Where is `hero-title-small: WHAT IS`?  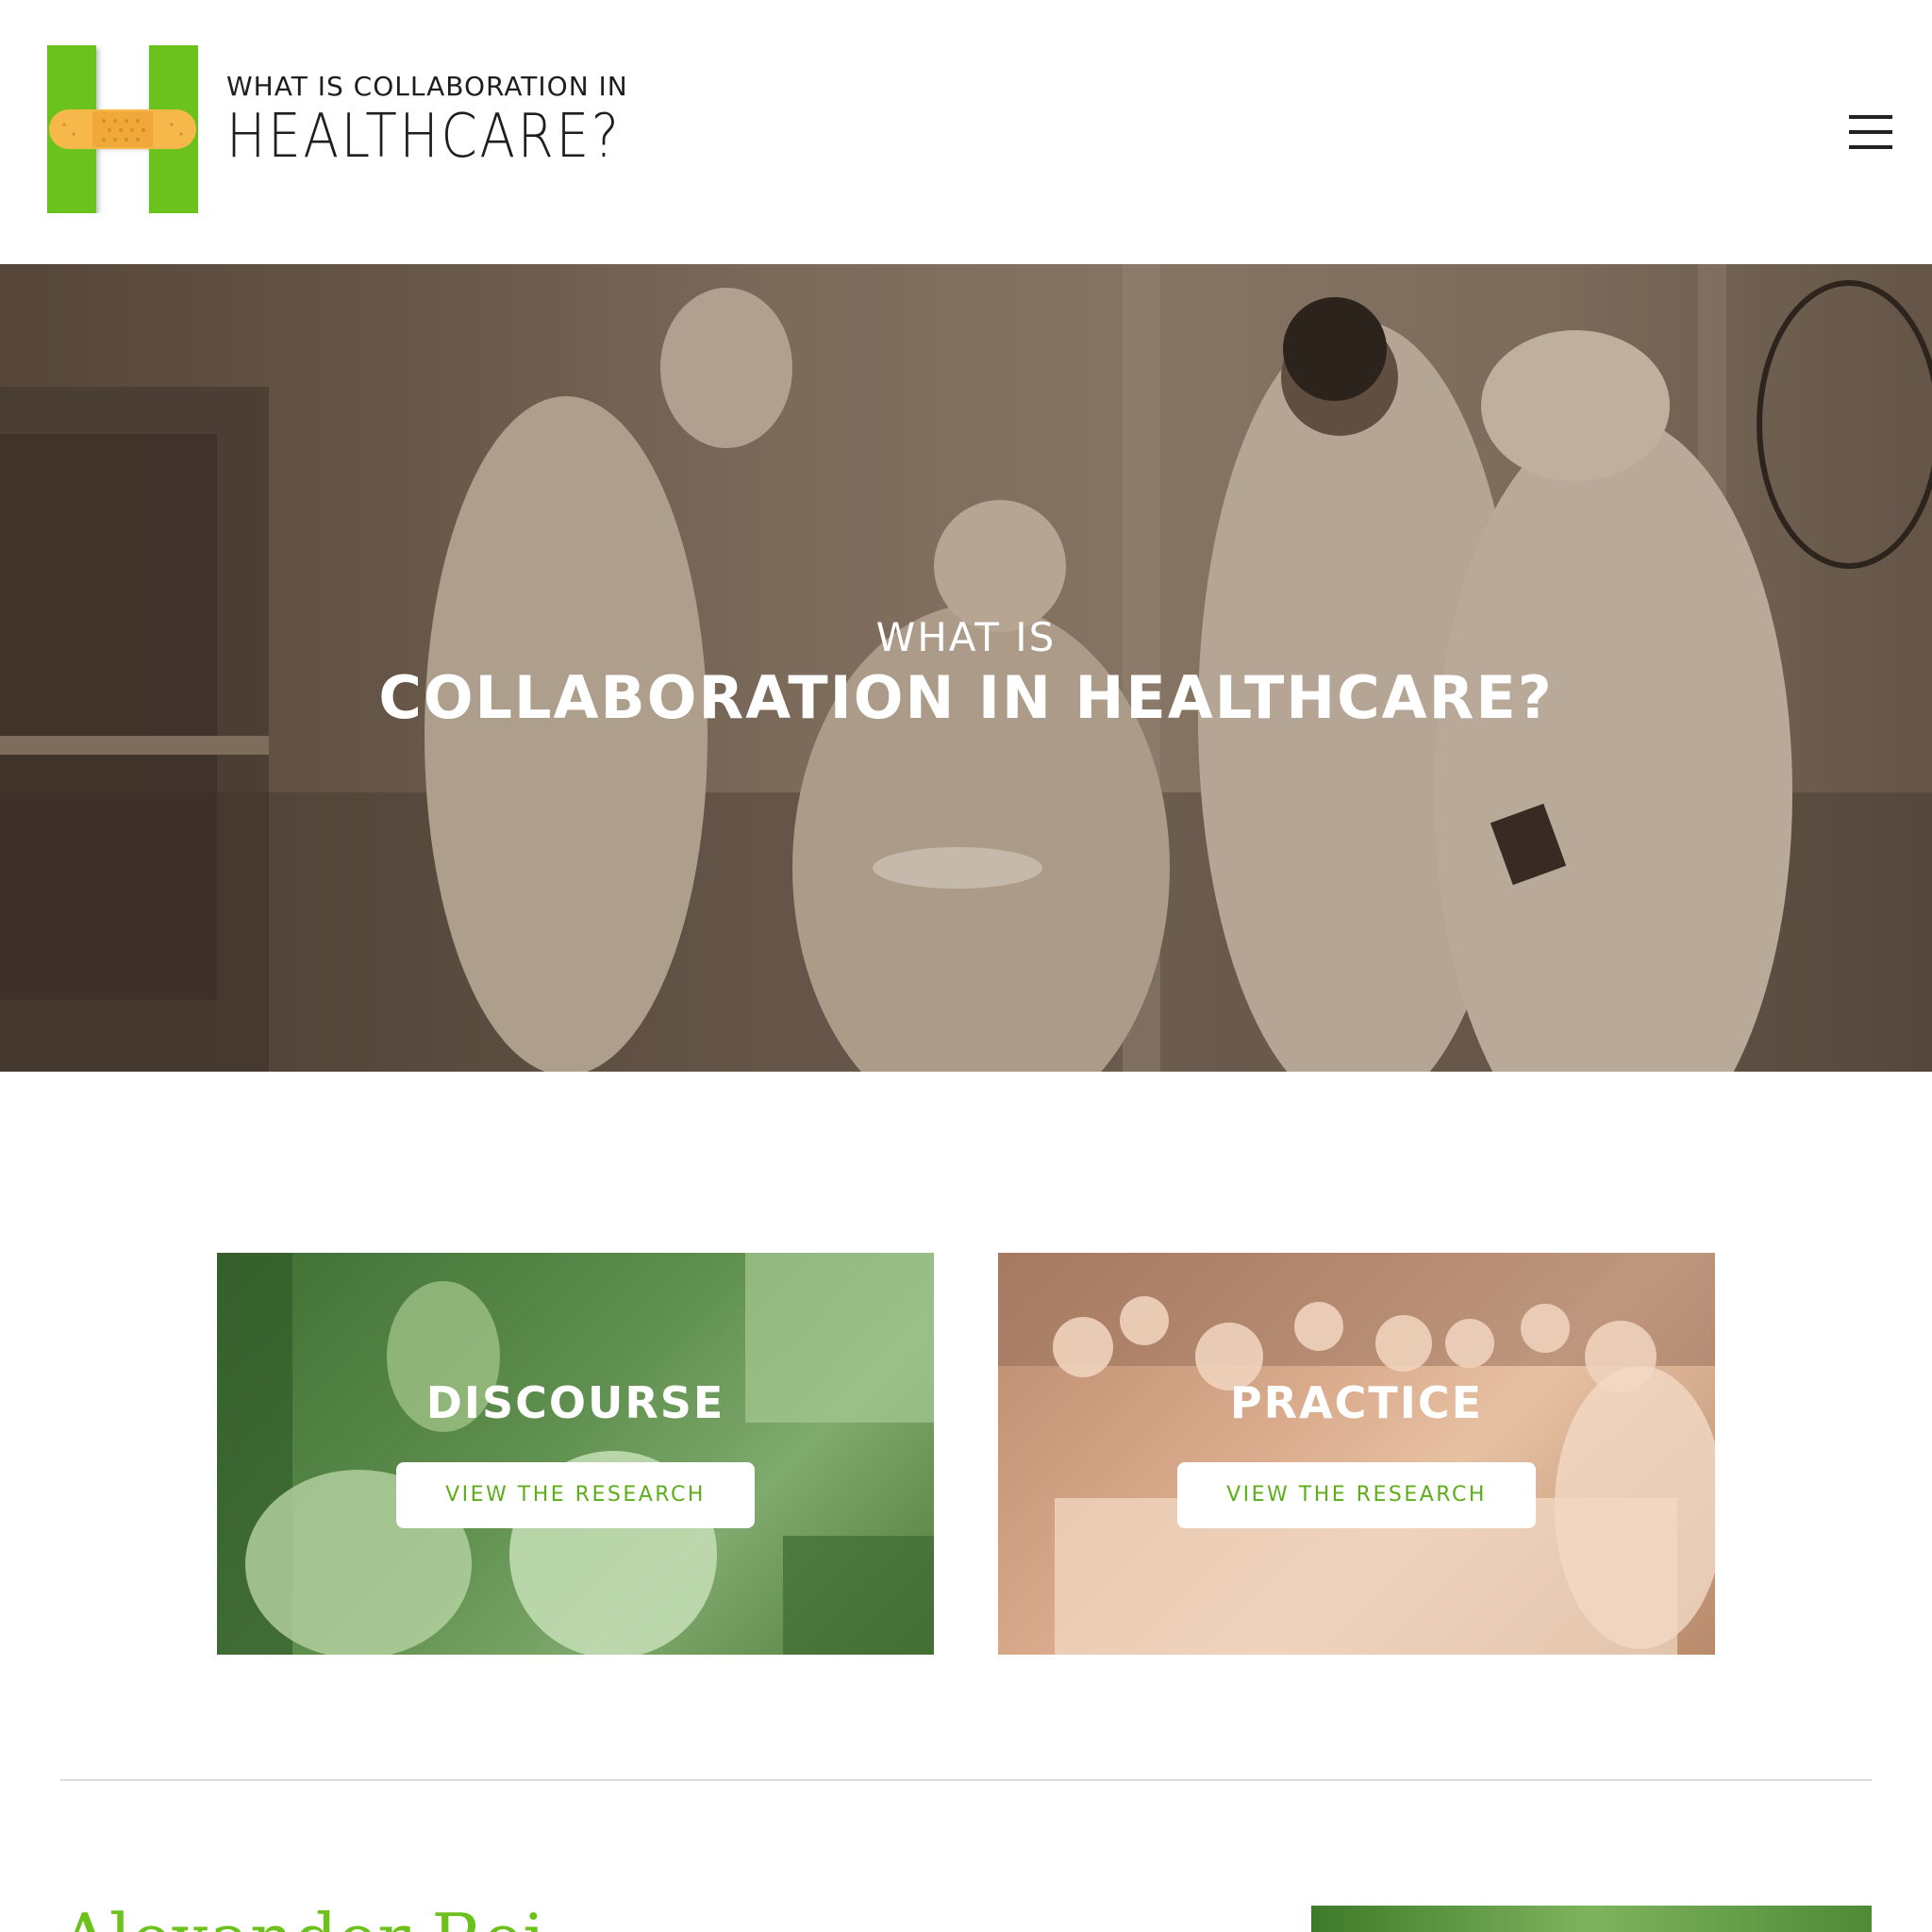
hero-title-small: WHAT IS is located at coordinates (966, 637).